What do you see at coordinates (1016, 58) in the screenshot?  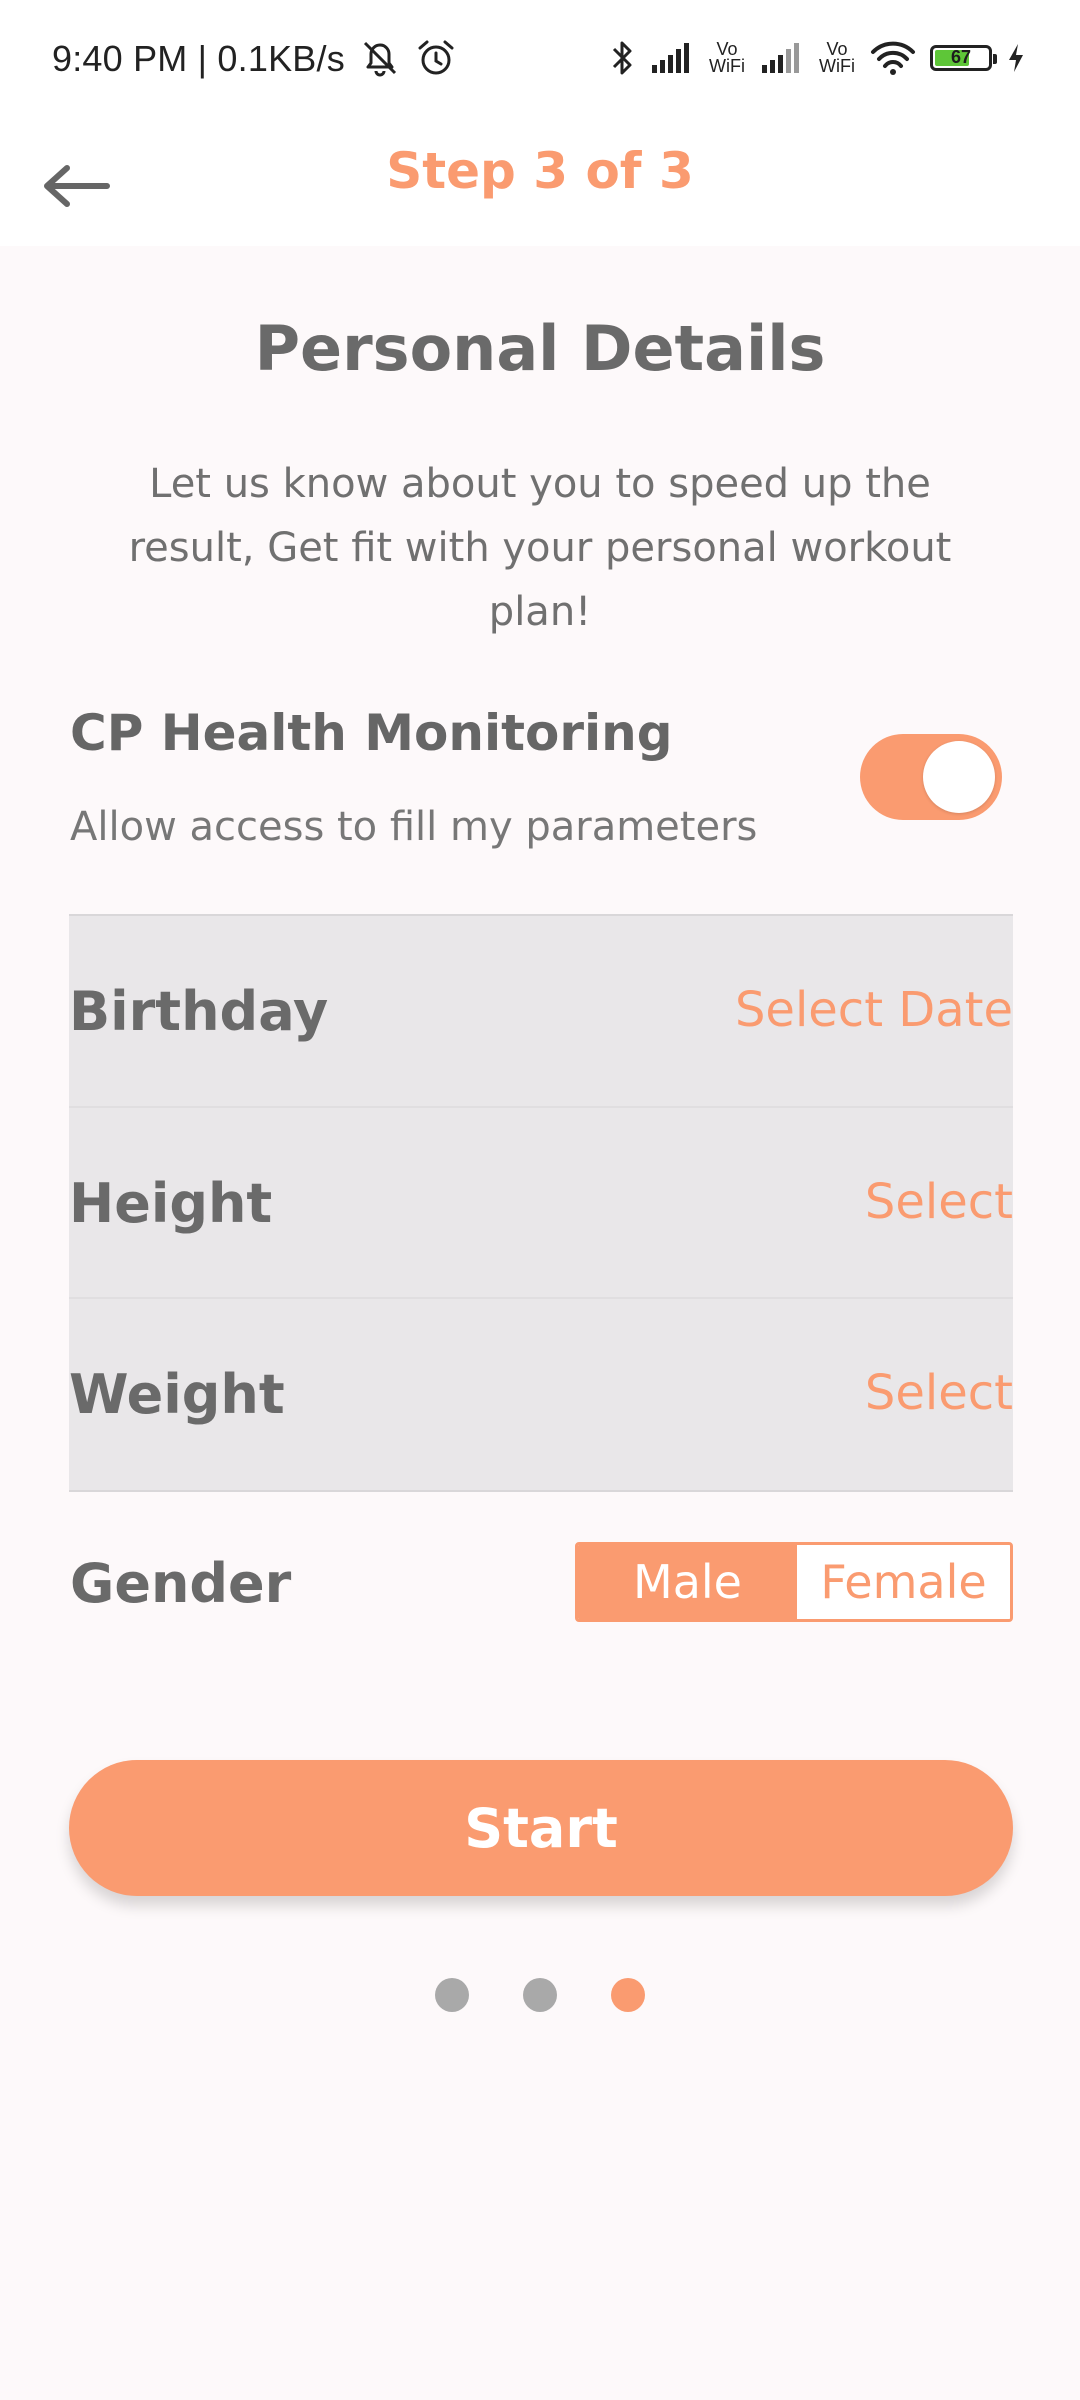 I see `charging-icon` at bounding box center [1016, 58].